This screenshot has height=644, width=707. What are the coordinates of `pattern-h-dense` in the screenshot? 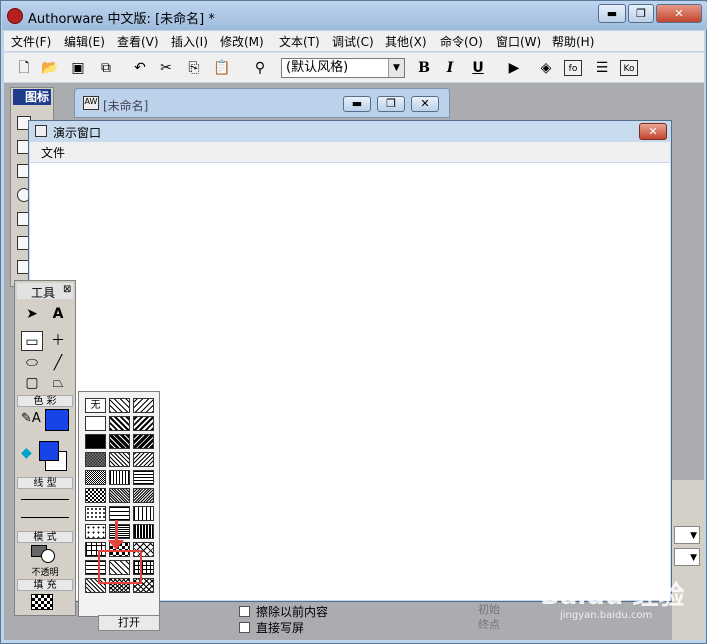 It's located at (119, 531).